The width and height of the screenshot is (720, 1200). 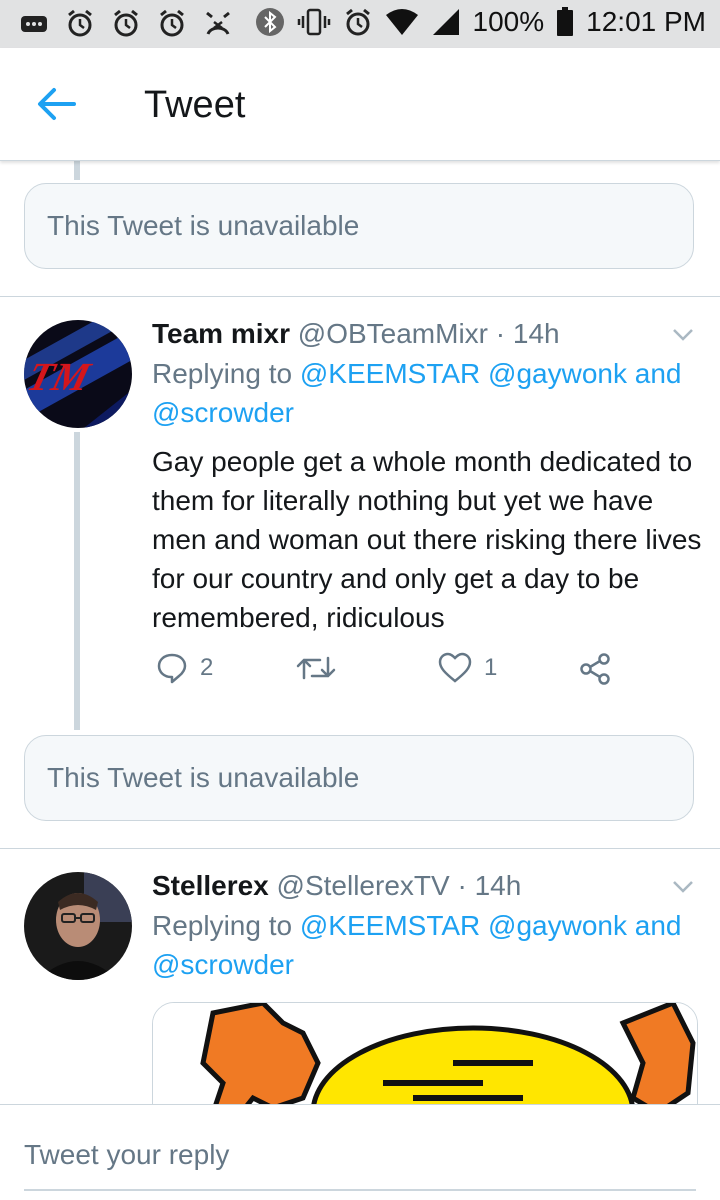 I want to click on tweet-actions: 2 1, so click(x=392, y=672).